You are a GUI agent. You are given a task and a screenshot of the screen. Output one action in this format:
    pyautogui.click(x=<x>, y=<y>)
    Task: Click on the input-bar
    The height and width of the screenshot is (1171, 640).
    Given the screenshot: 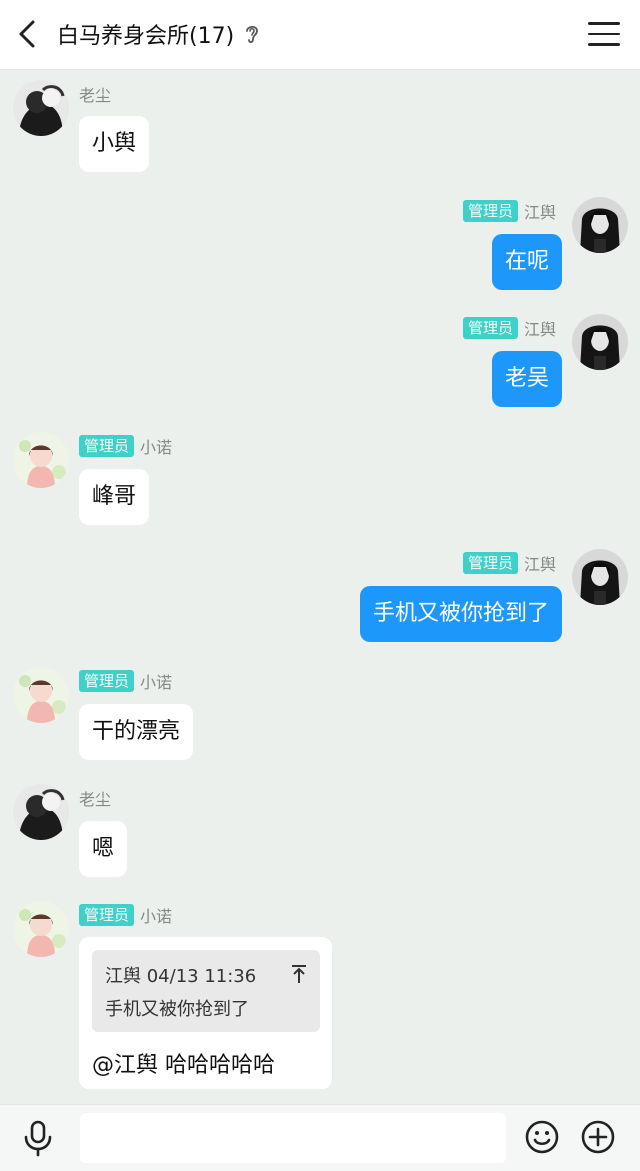 What is the action you would take?
    pyautogui.click(x=320, y=1137)
    